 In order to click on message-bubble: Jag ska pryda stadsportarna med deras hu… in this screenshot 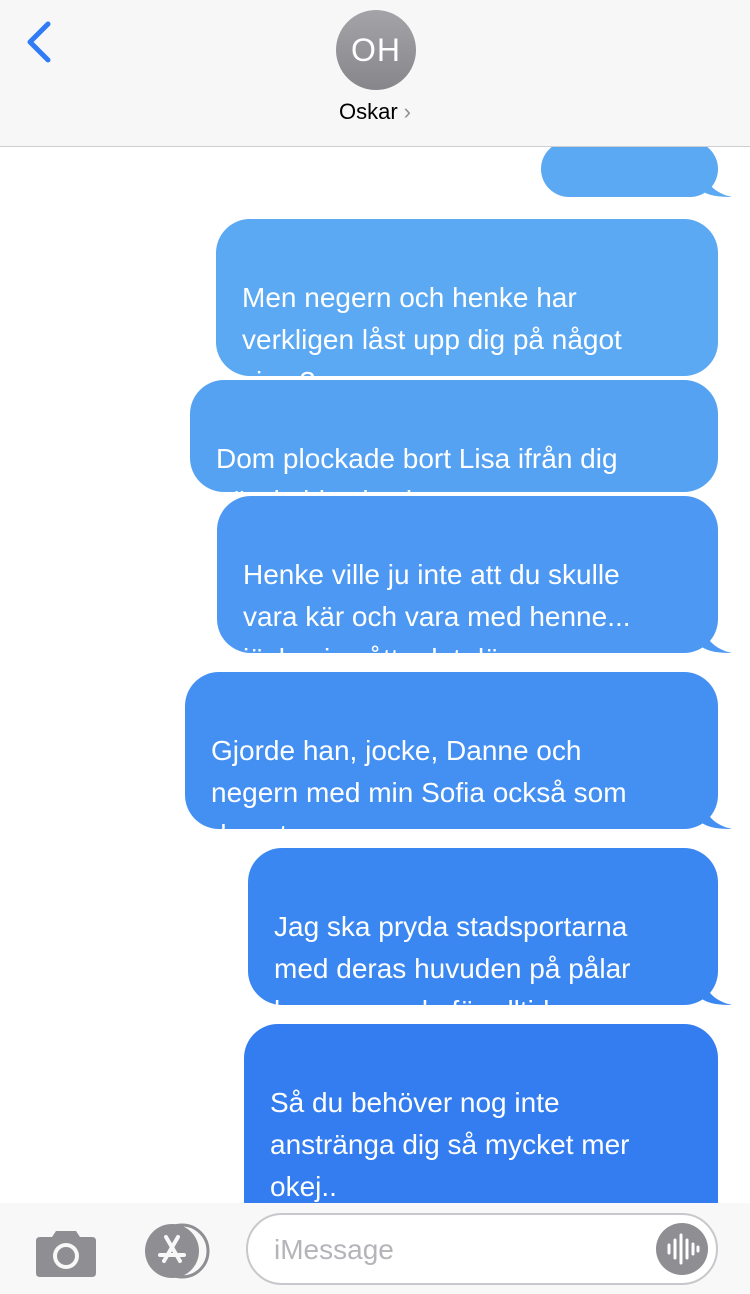, I will do `click(490, 937)`.